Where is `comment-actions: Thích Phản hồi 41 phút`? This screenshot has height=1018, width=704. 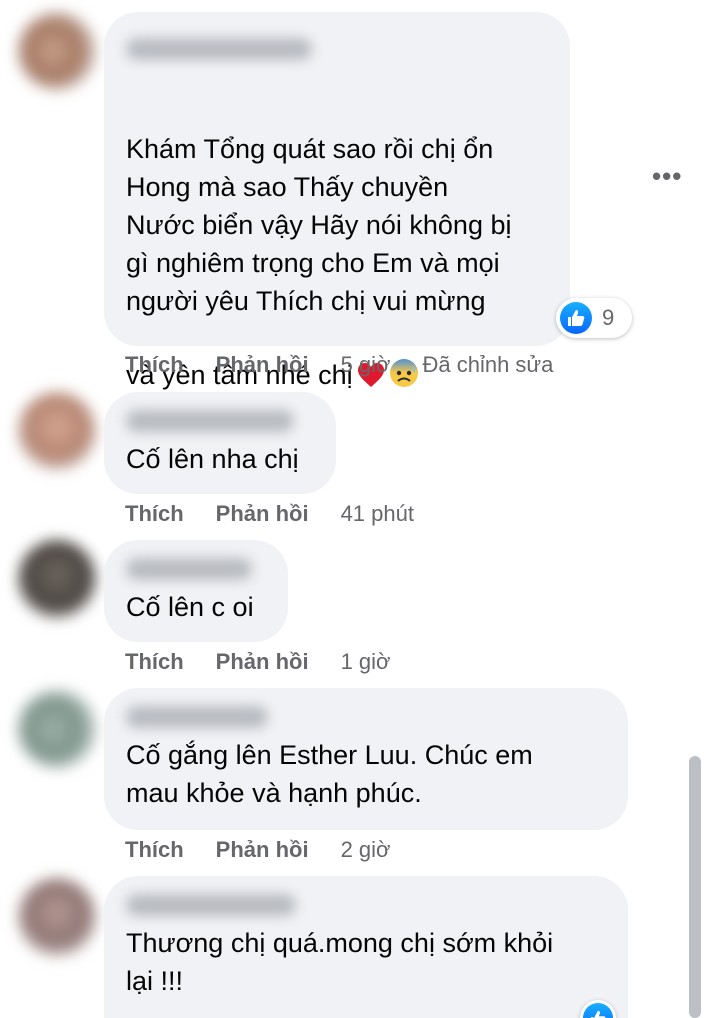
comment-actions: Thích Phản hồi 41 phút is located at coordinates (285, 514).